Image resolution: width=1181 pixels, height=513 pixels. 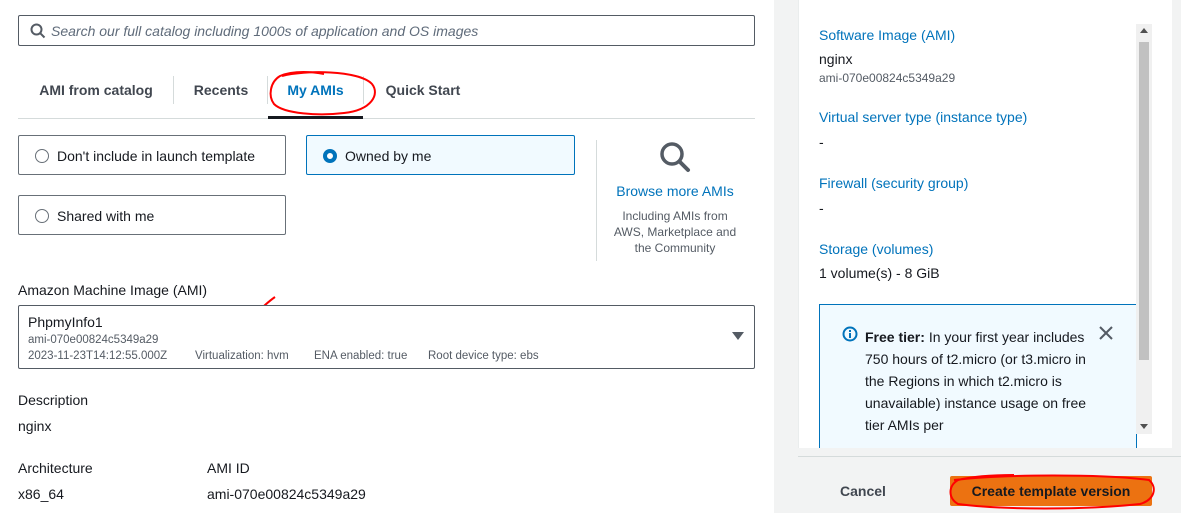 What do you see at coordinates (596, 200) in the screenshot?
I see `divider` at bounding box center [596, 200].